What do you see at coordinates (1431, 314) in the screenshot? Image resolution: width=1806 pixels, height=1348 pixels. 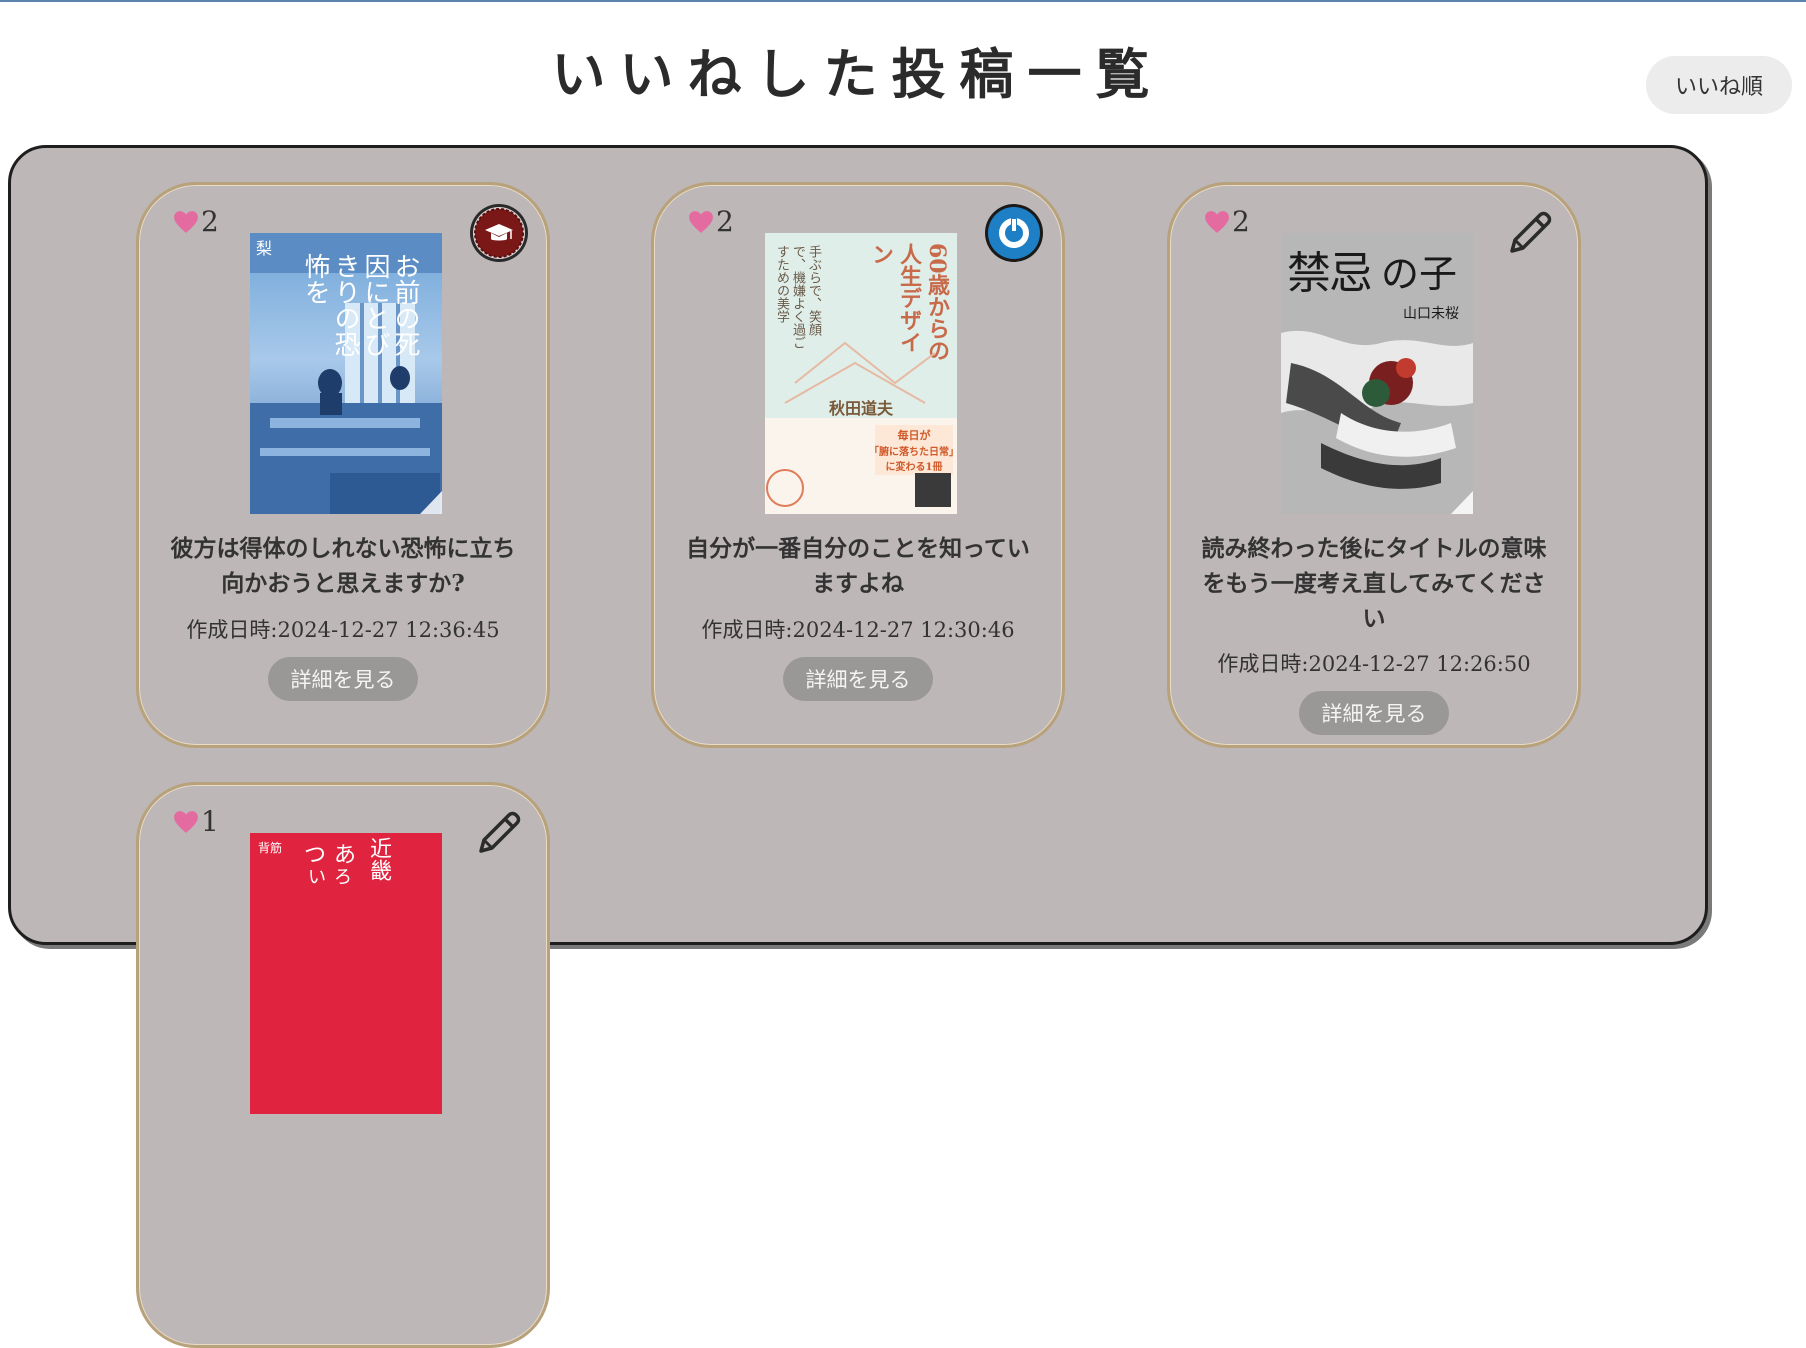 I see `book-cover-author: 山口未桜` at bounding box center [1431, 314].